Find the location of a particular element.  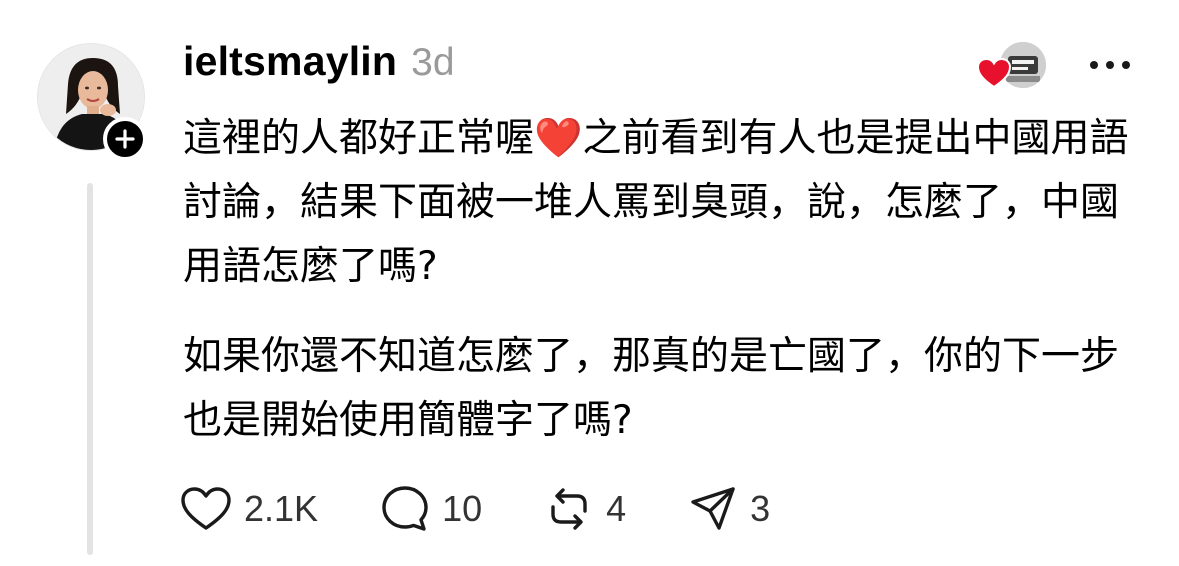

heart-outline-icon is located at coordinates (206, 508).